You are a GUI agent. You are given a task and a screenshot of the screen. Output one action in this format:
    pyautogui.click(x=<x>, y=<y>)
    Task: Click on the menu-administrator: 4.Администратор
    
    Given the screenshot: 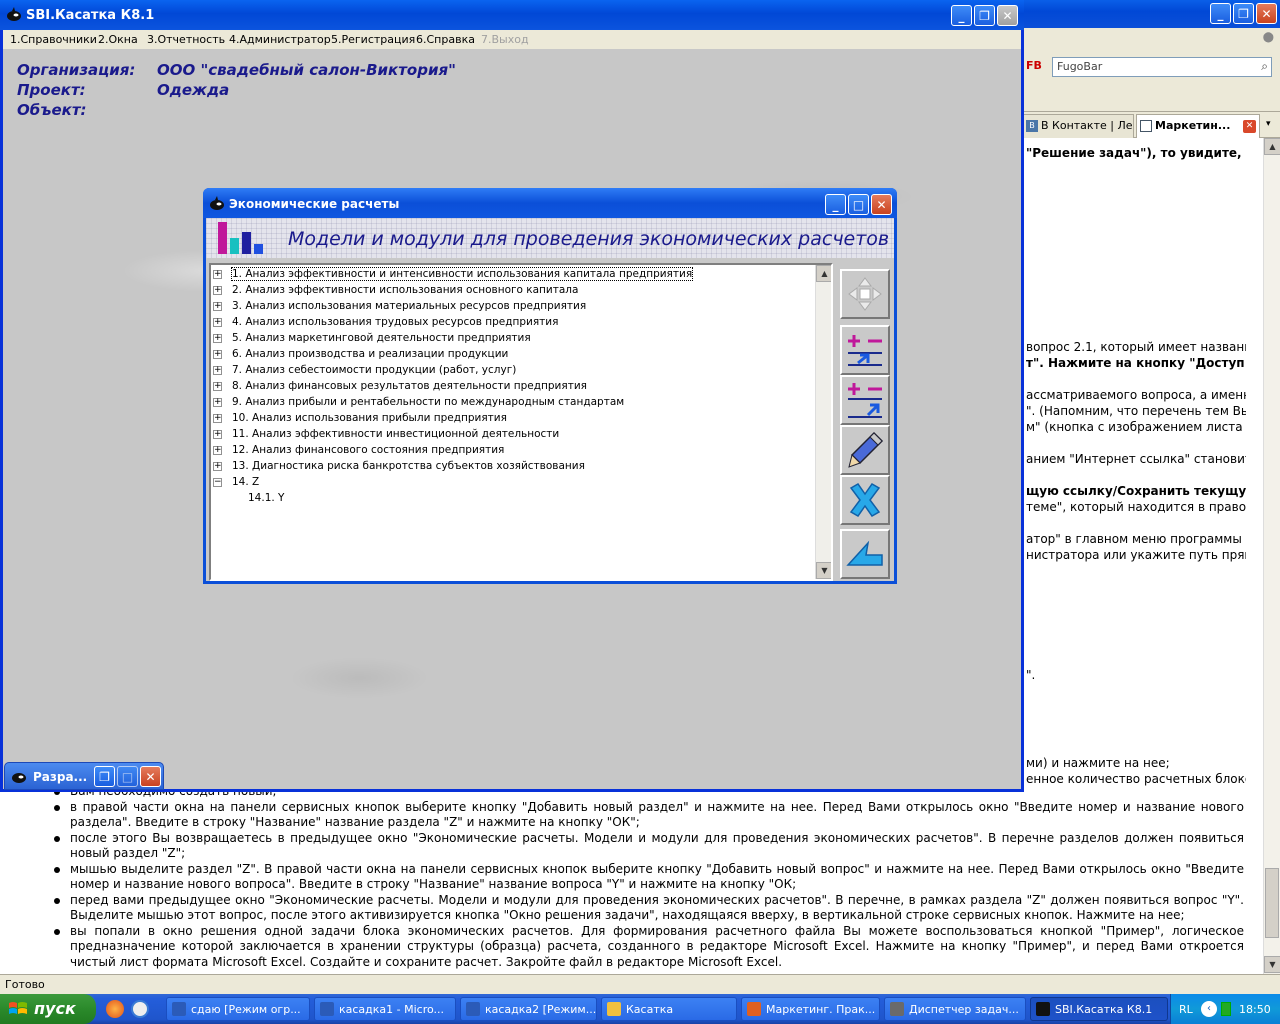 What is the action you would take?
    pyautogui.click(x=280, y=39)
    